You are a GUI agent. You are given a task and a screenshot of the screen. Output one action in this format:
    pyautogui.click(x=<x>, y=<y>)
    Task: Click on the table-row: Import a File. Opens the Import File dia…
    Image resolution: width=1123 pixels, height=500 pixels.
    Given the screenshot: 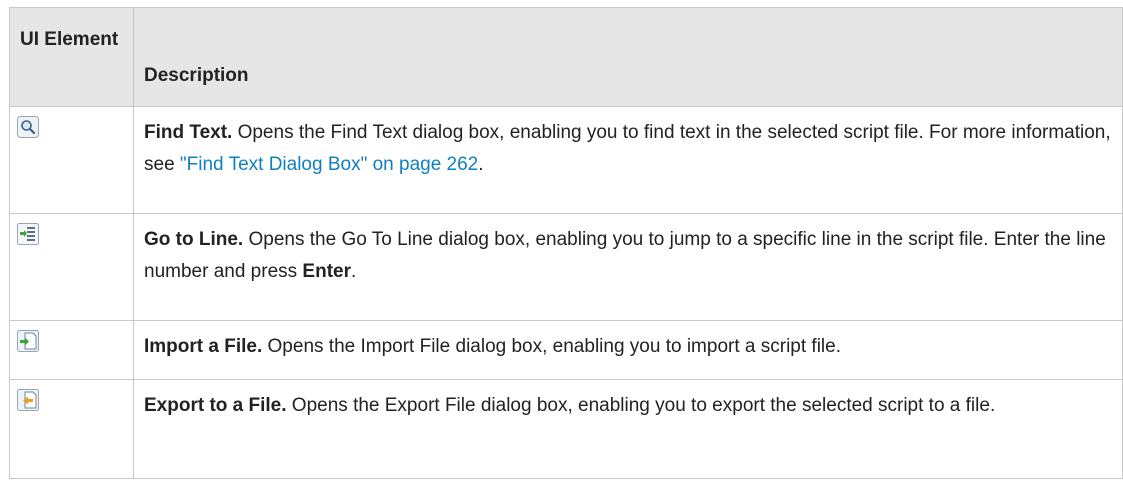 What is the action you would take?
    pyautogui.click(x=566, y=350)
    